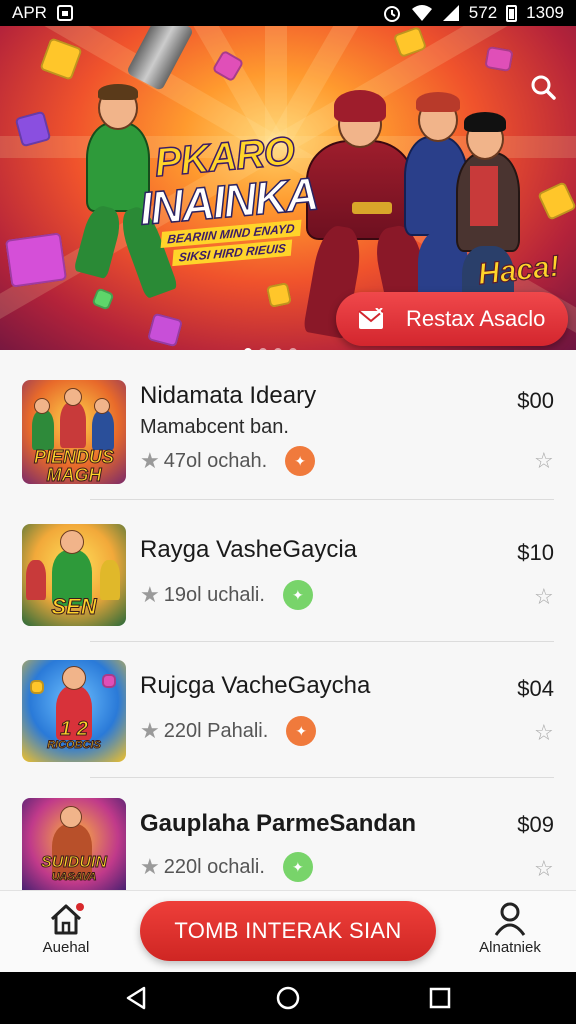  Describe the element at coordinates (278, 823) in the screenshot. I see `game-title: Gauplaha ParmeSandan` at that location.